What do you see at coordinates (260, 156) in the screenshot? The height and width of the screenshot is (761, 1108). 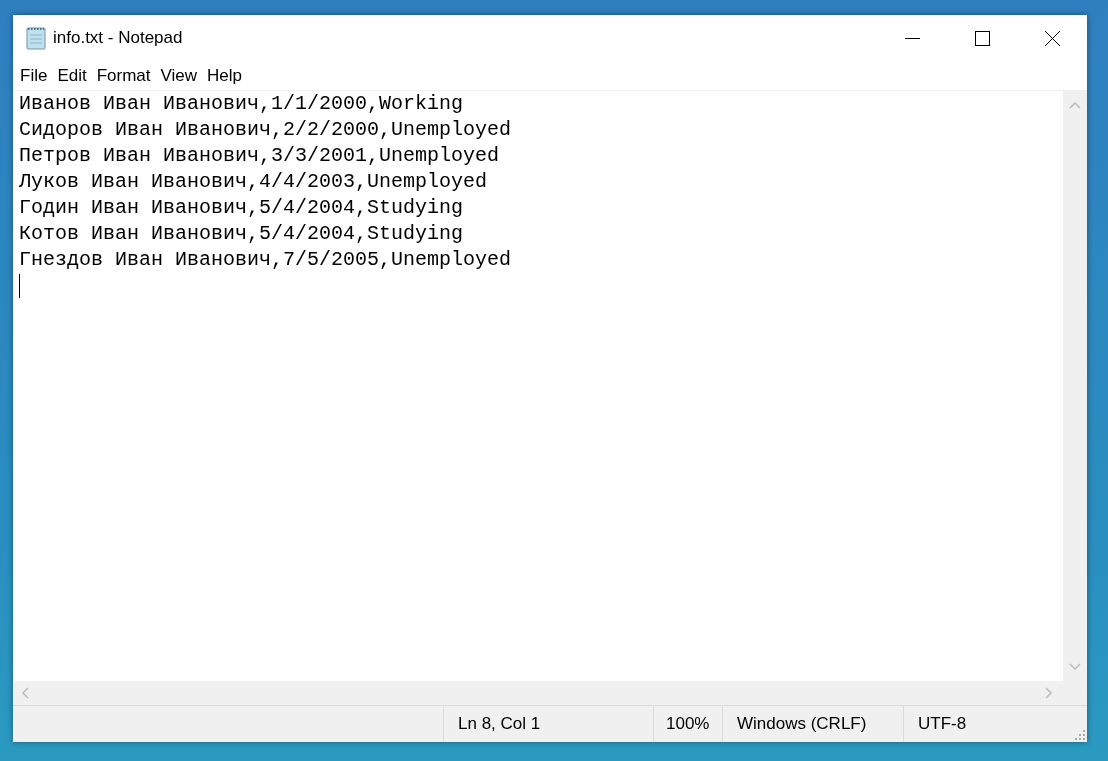 I see `text-line: Петров Иван Иванович,3/3/2001,Unemployed` at bounding box center [260, 156].